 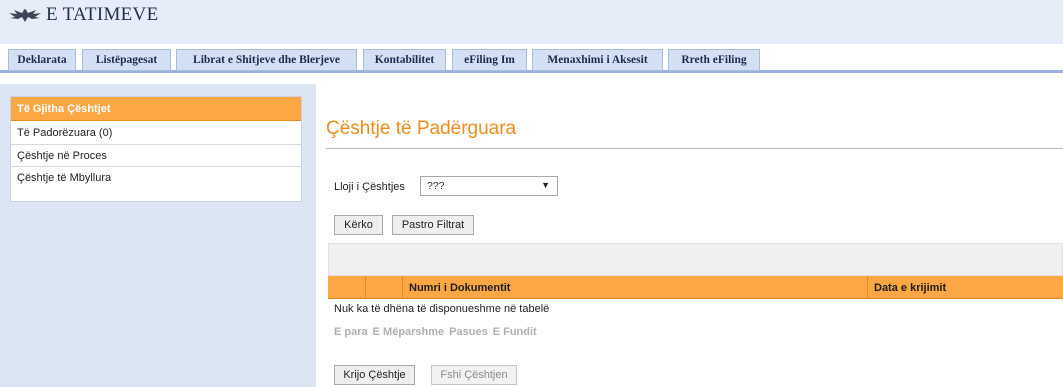 What do you see at coordinates (156, 133) in the screenshot?
I see `sidebar-item-padorezuara: Të Padorëzuara (0)` at bounding box center [156, 133].